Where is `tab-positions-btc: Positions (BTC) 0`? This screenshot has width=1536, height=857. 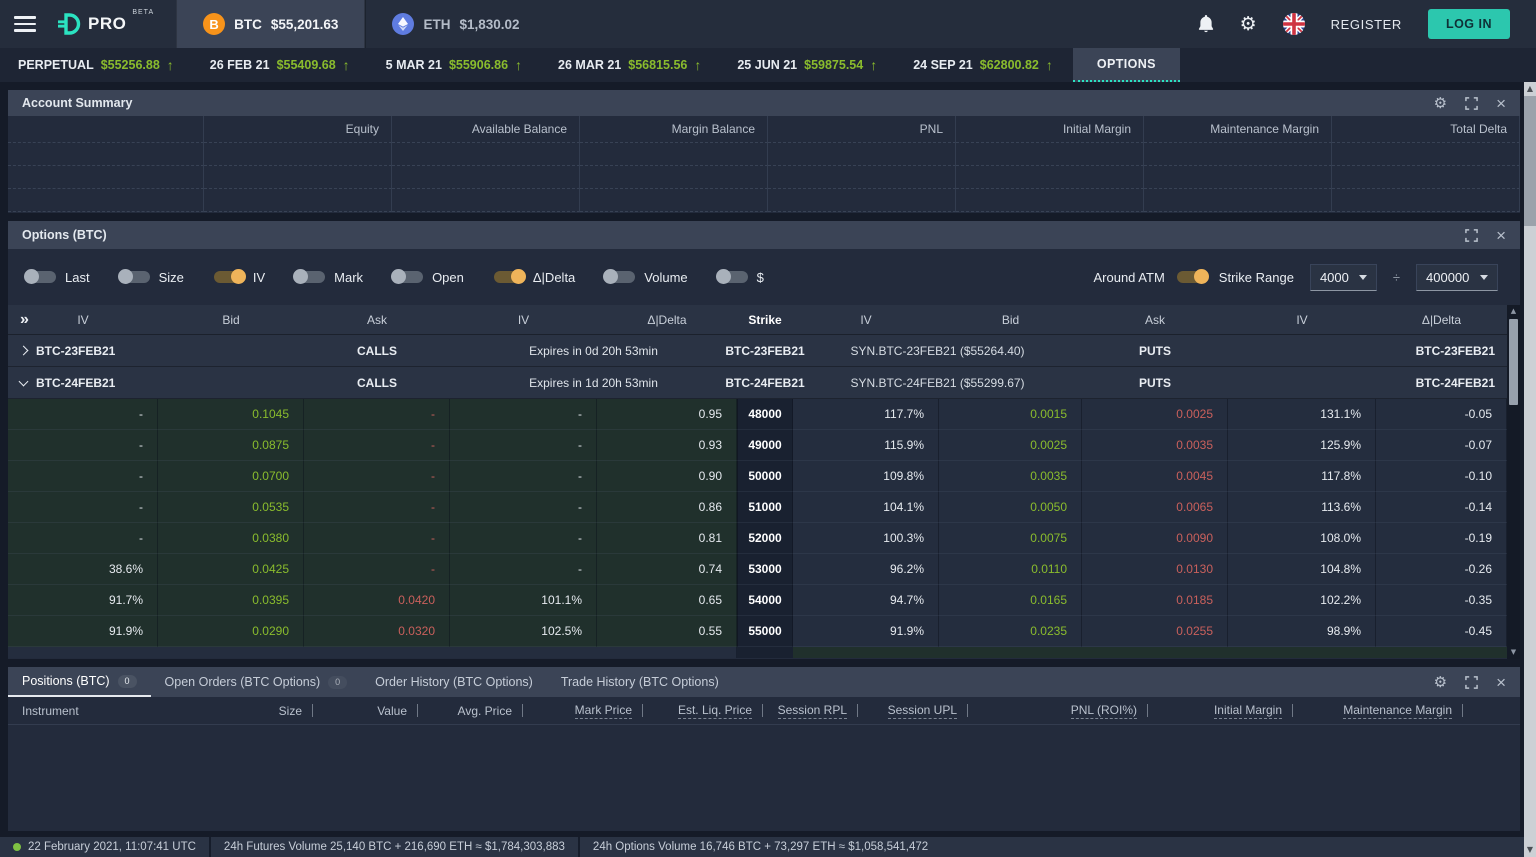
tab-positions-btc: Positions (BTC) 0 is located at coordinates (79, 682).